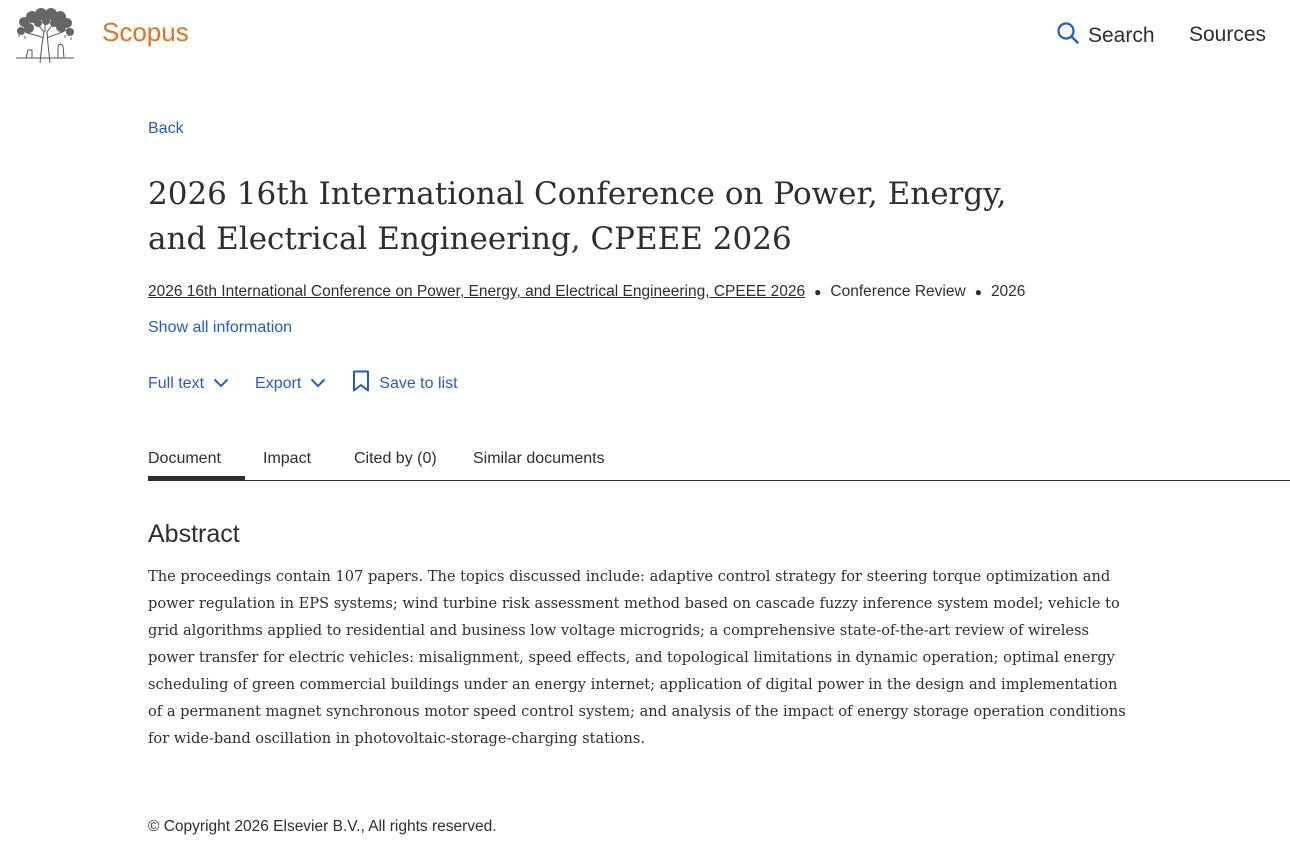  I want to click on full-text-label: Full text, so click(176, 383).